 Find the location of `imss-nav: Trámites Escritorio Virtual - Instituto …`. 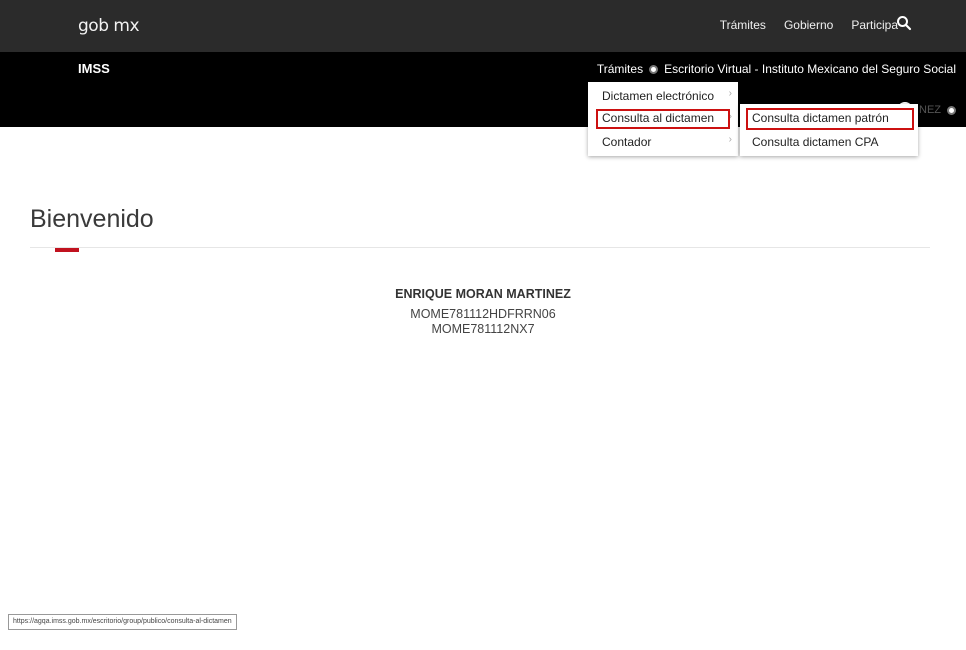

imss-nav: Trámites Escritorio Virtual - Instituto … is located at coordinates (776, 69).